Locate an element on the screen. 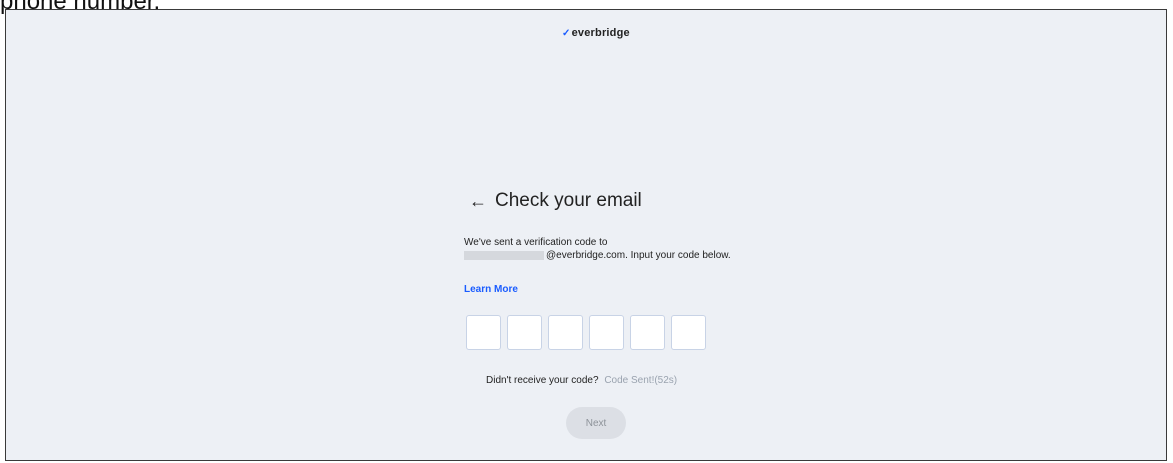 The image size is (1173, 463). resend-status: Code Sent!(52s) is located at coordinates (641, 380).